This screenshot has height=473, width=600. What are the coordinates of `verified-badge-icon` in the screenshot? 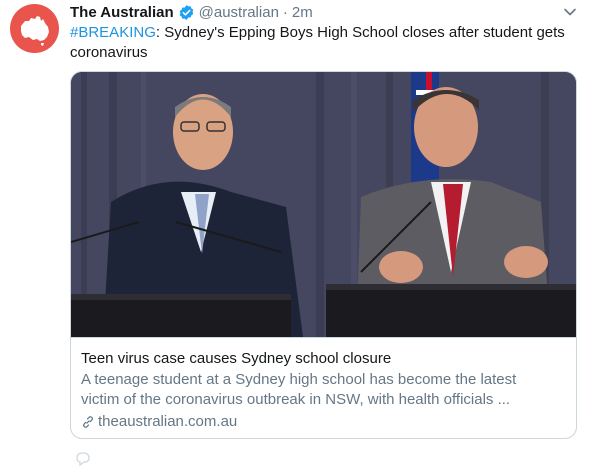 It's located at (186, 12).